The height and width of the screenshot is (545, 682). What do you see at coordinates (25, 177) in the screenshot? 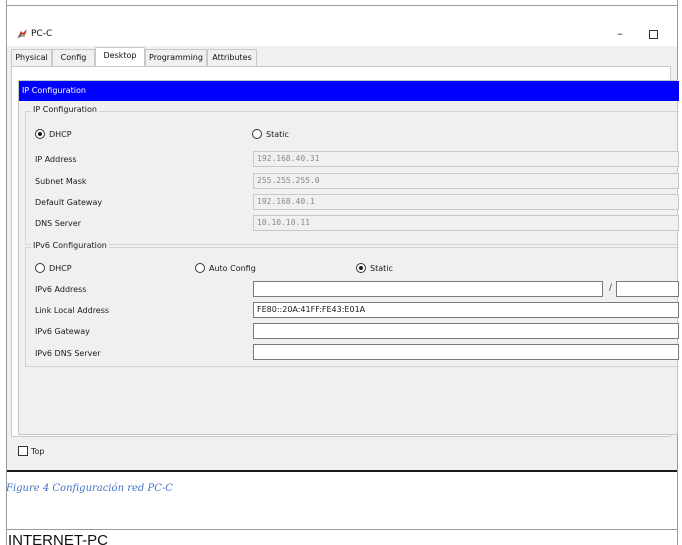
I see `ip-group-border-left` at bounding box center [25, 177].